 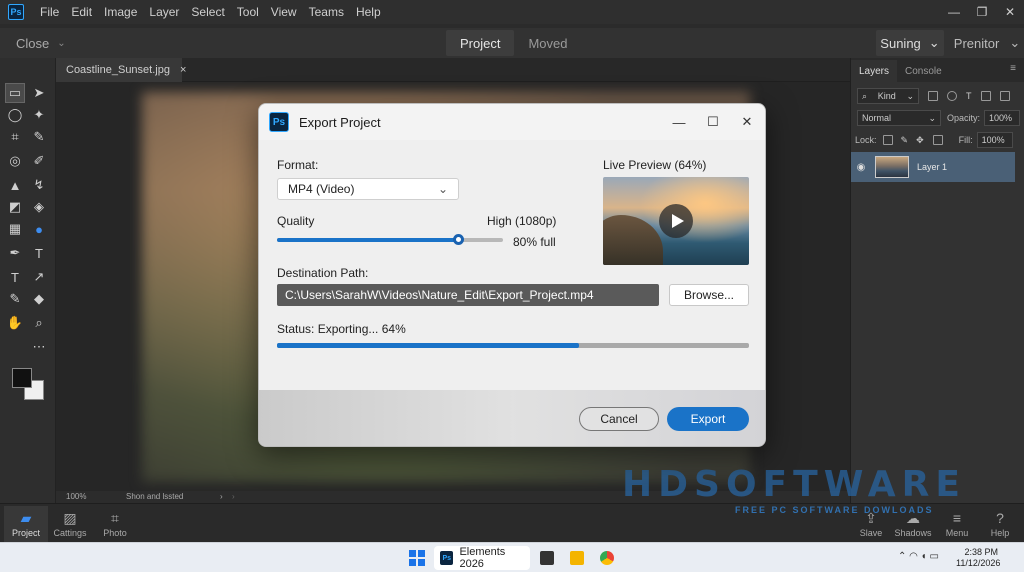 What do you see at coordinates (15, 137) in the screenshot?
I see `crop-tool-icon: ⌗` at bounding box center [15, 137].